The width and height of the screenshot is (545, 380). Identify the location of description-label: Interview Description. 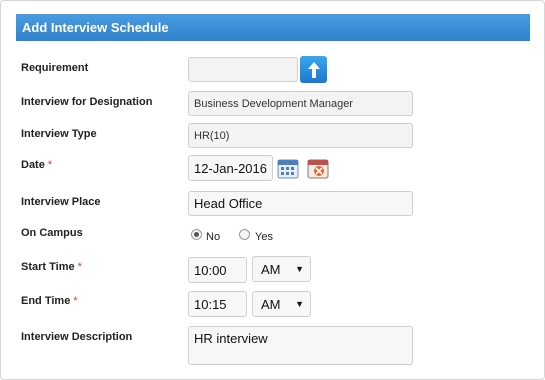
(77, 337).